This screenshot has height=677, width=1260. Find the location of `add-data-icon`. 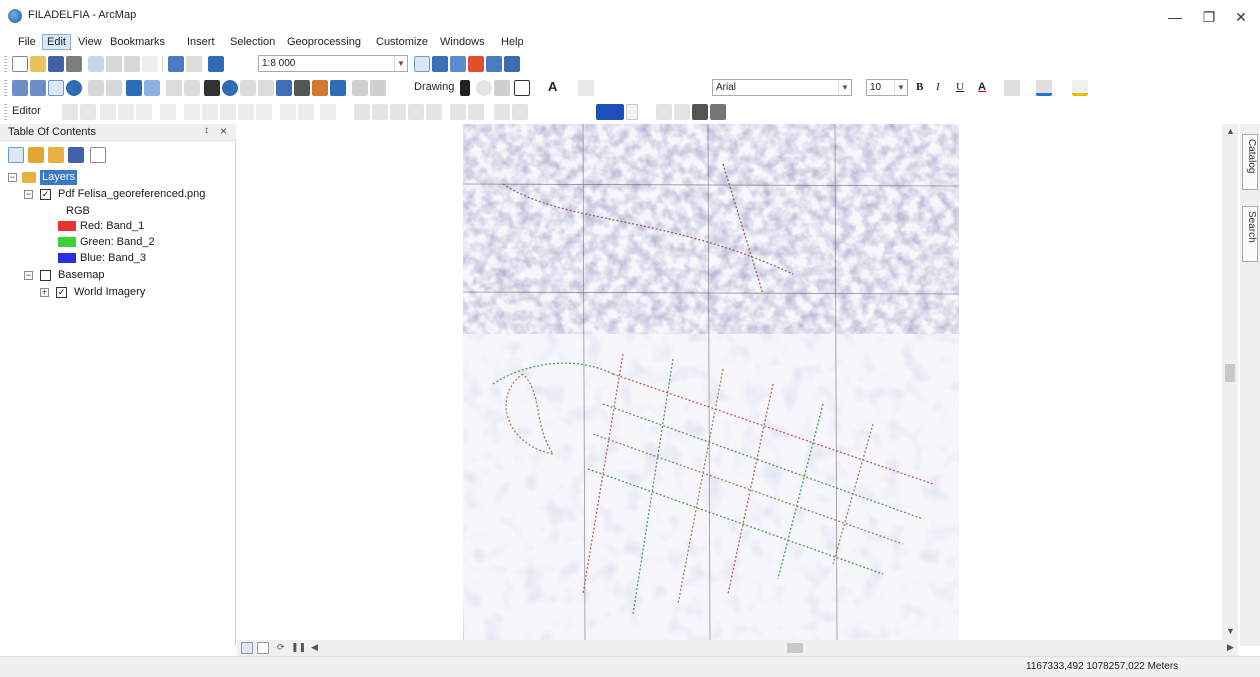

add-data-icon is located at coordinates (216, 64).